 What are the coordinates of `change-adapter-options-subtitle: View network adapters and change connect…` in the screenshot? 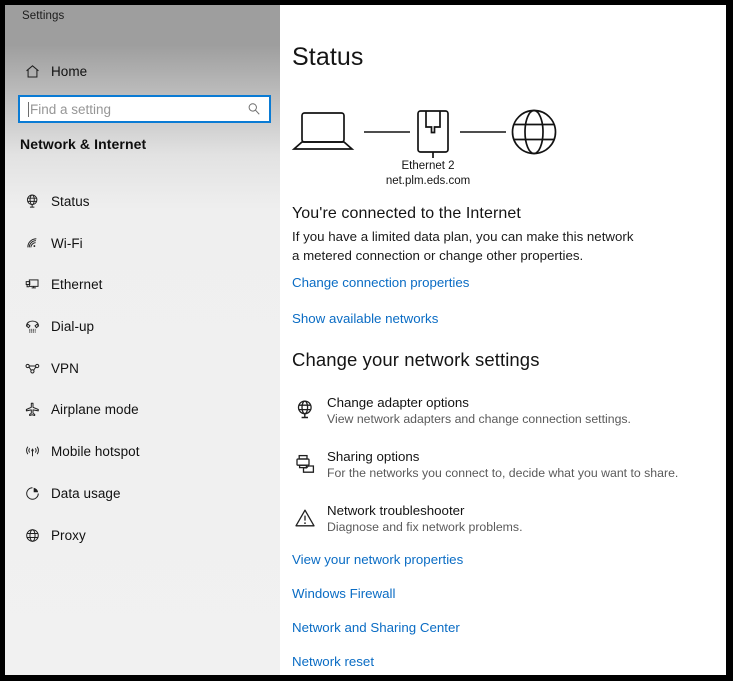 It's located at (479, 419).